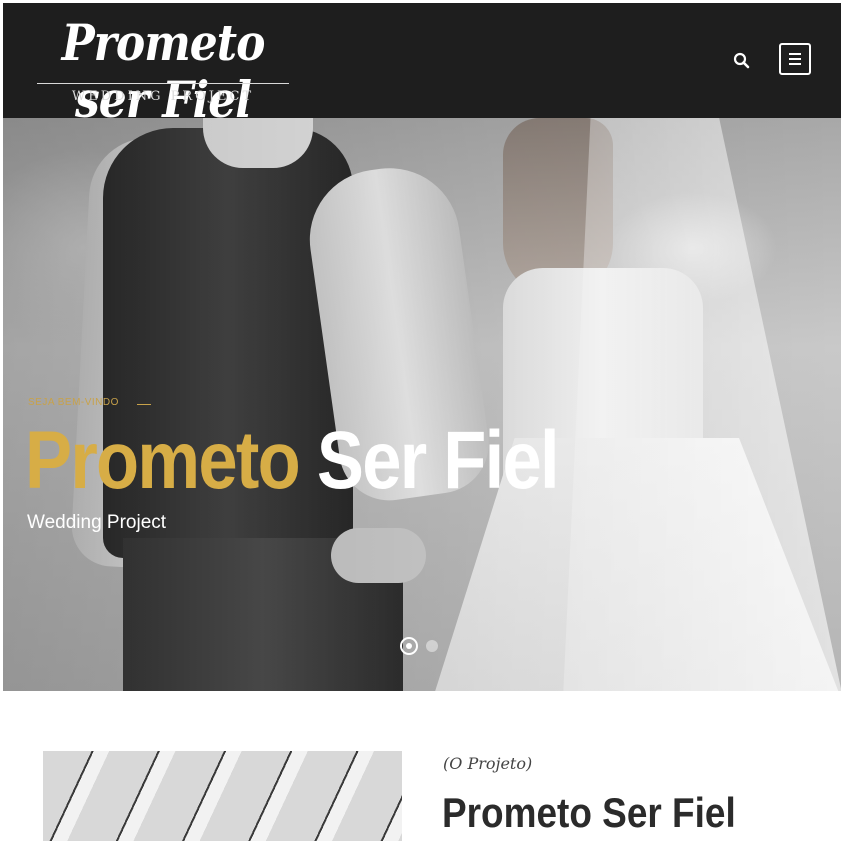 The height and width of the screenshot is (841, 842). What do you see at coordinates (97, 522) in the screenshot?
I see `hero-subtitle: Wedding Project` at bounding box center [97, 522].